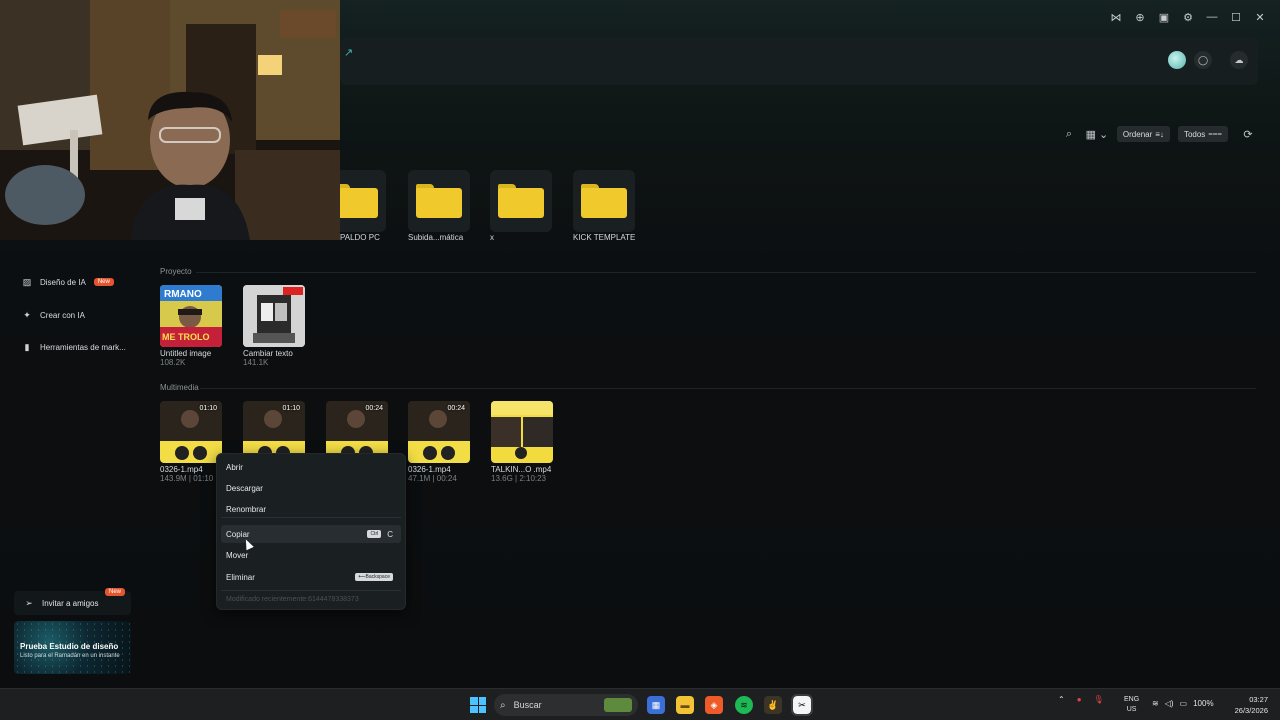 The image size is (1280, 720). I want to click on webcam-overlay, so click(170, 120).